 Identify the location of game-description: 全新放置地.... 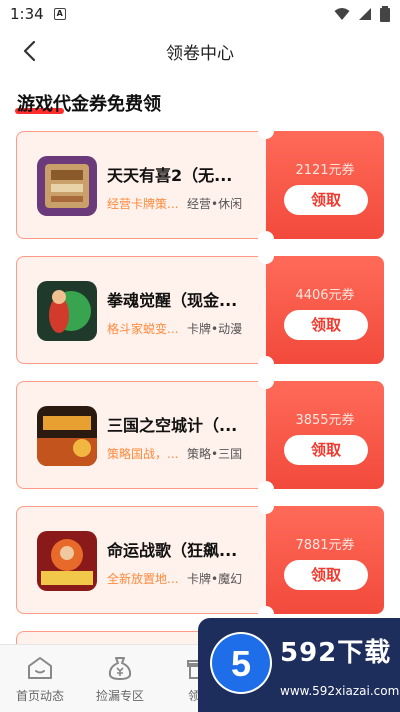
(143, 579).